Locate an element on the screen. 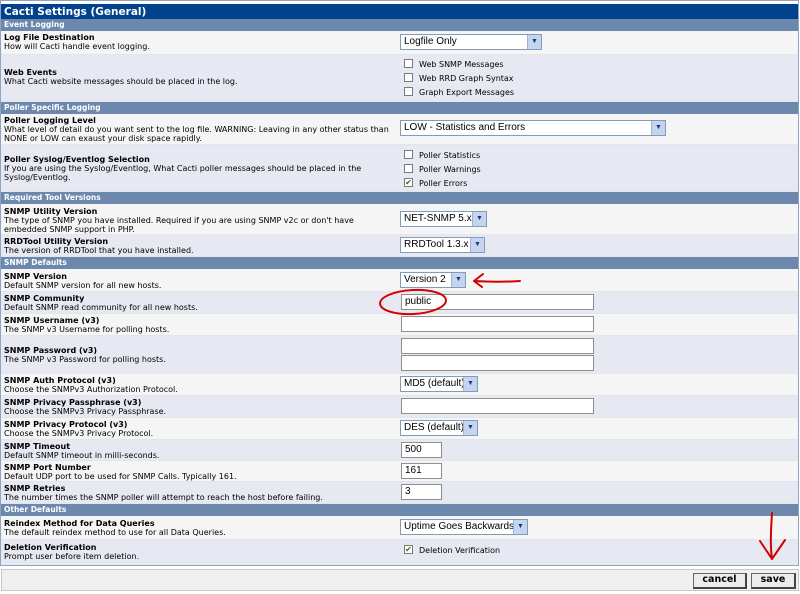  deletion-checkbox: ✔ is located at coordinates (408, 549).